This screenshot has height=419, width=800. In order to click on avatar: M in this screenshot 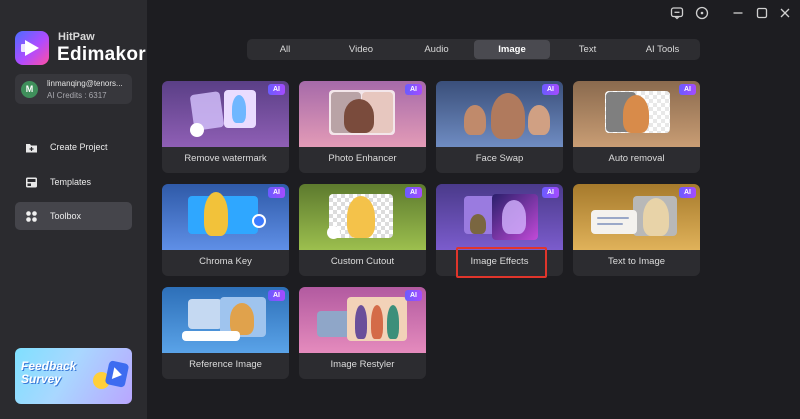, I will do `click(29, 89)`.